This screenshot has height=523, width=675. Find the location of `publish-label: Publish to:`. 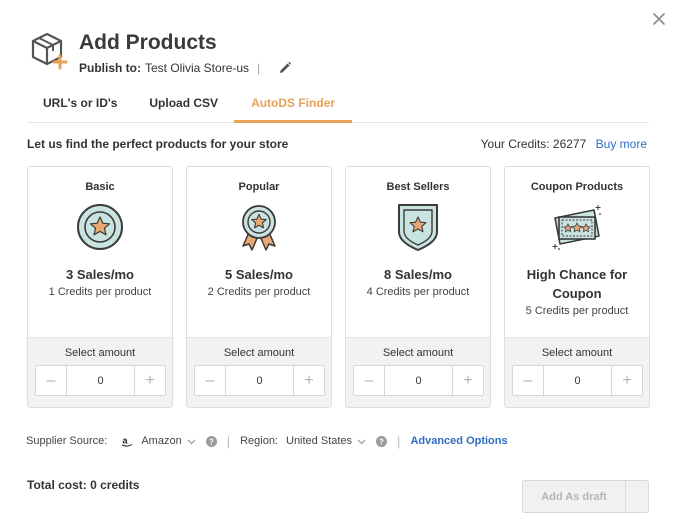

publish-label: Publish to: is located at coordinates (110, 68).